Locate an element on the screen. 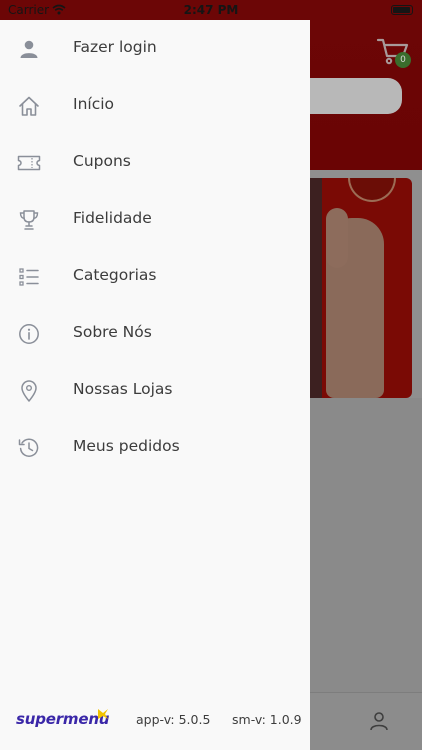  status-time: 2:47 PM is located at coordinates (211, 10).